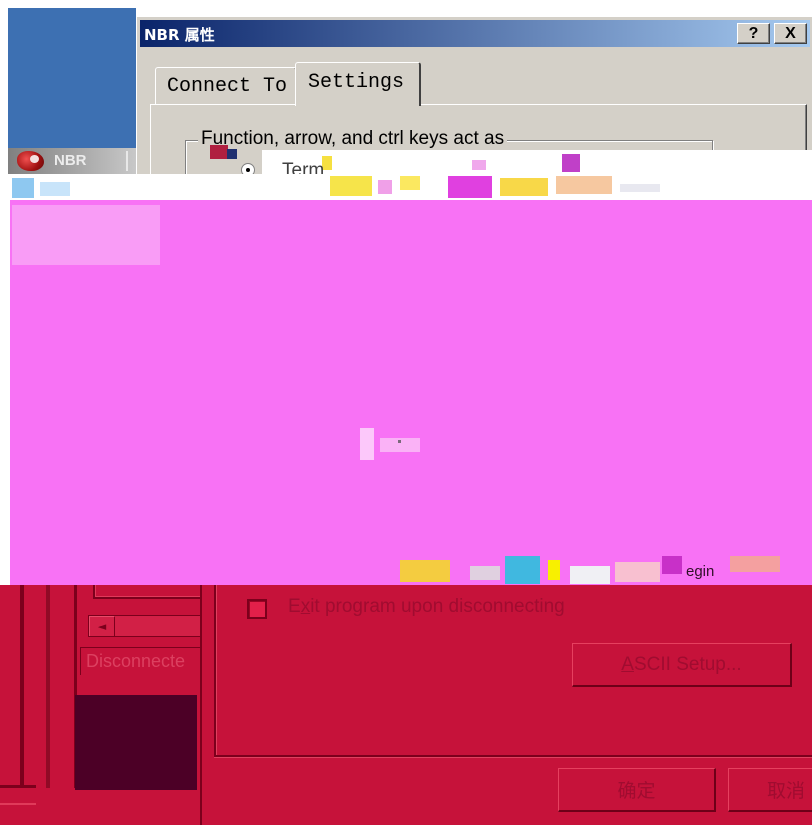 The height and width of the screenshot is (825, 812). I want to click on background-window-panel, so click(146, 592).